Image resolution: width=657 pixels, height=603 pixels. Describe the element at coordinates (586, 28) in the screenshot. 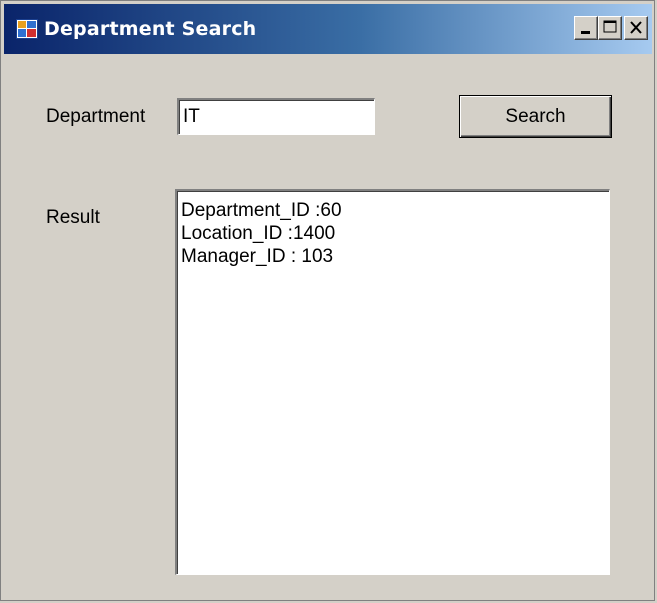

I see `minimize-button` at that location.